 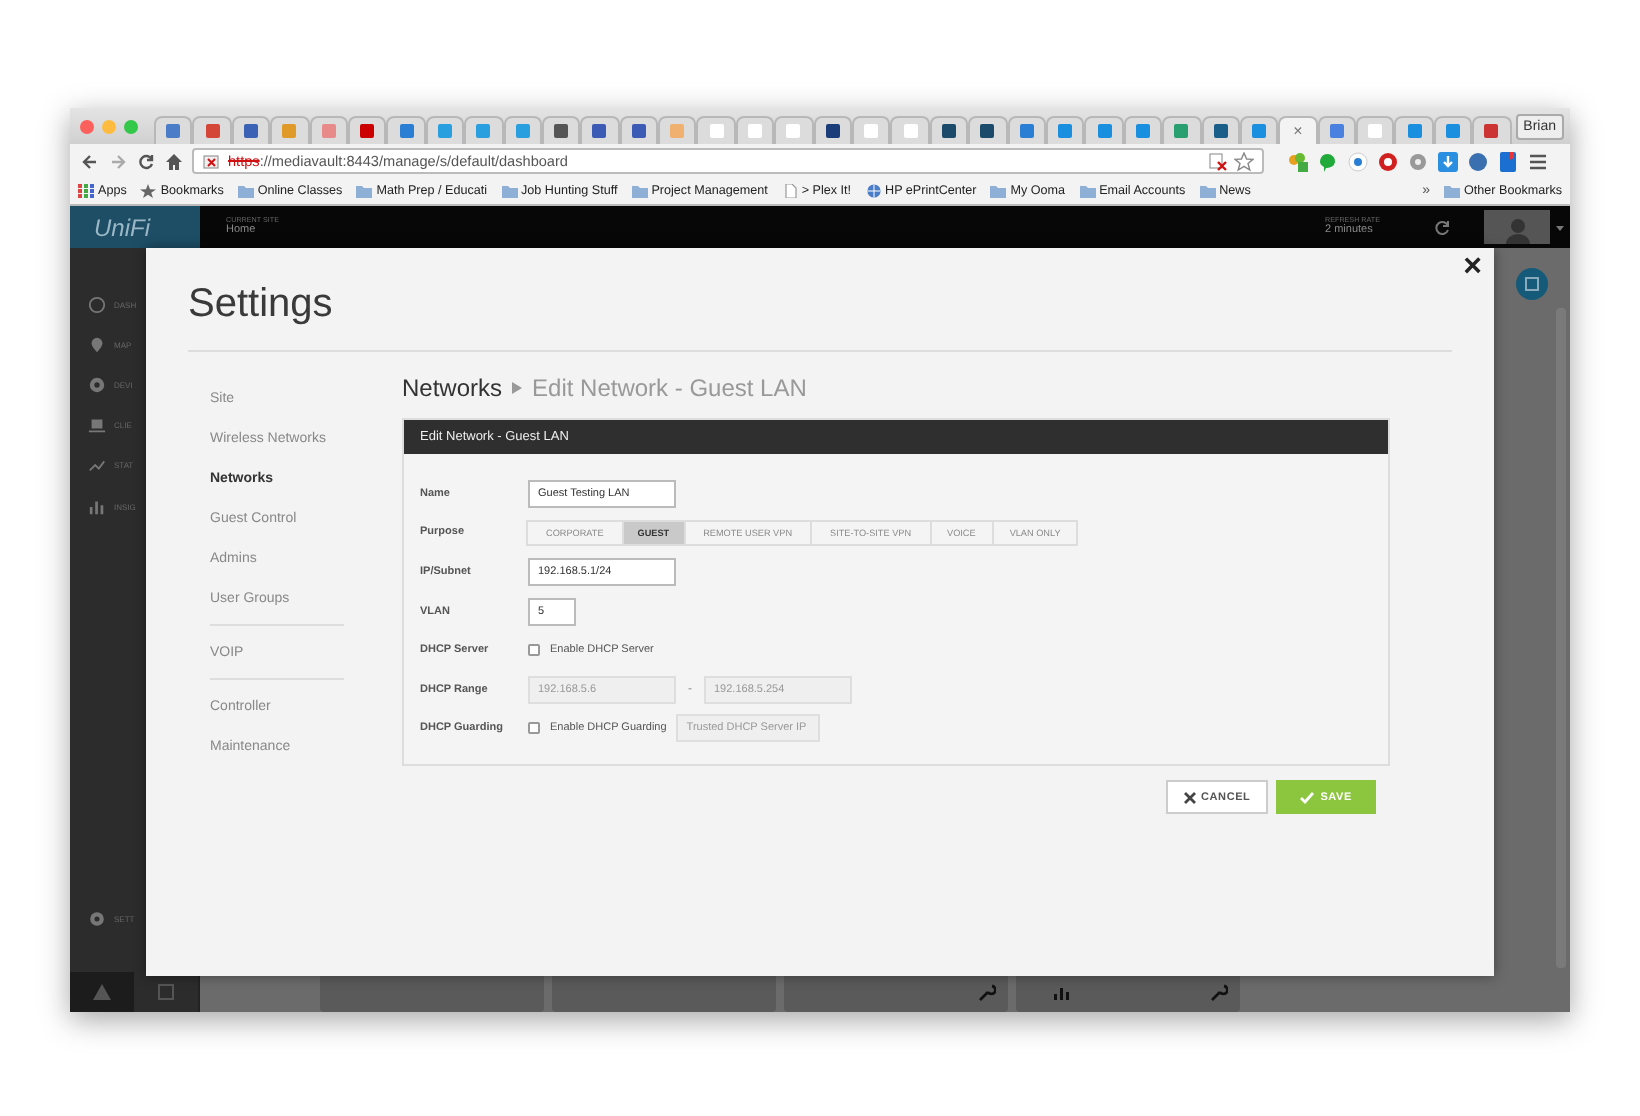 I want to click on phone-icon, so click(x=1358, y=161).